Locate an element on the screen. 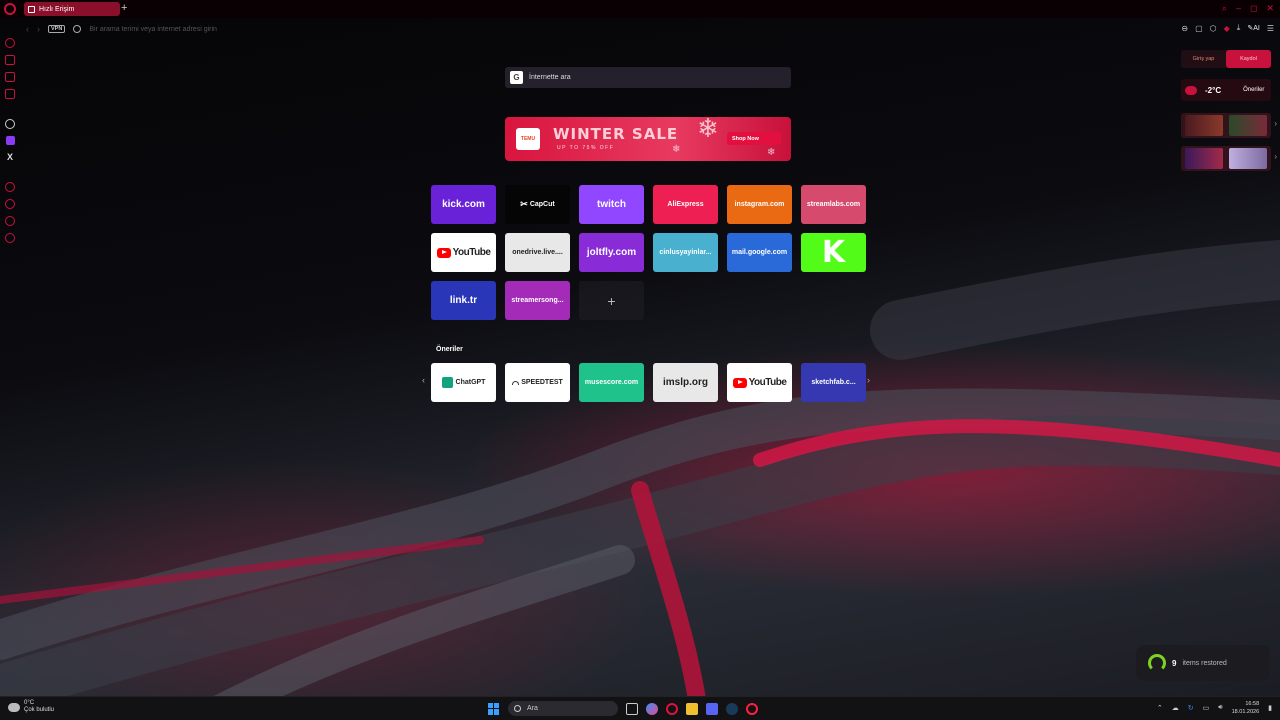 The width and height of the screenshot is (1280, 720). add-speed-dial-button: + is located at coordinates (611, 300).